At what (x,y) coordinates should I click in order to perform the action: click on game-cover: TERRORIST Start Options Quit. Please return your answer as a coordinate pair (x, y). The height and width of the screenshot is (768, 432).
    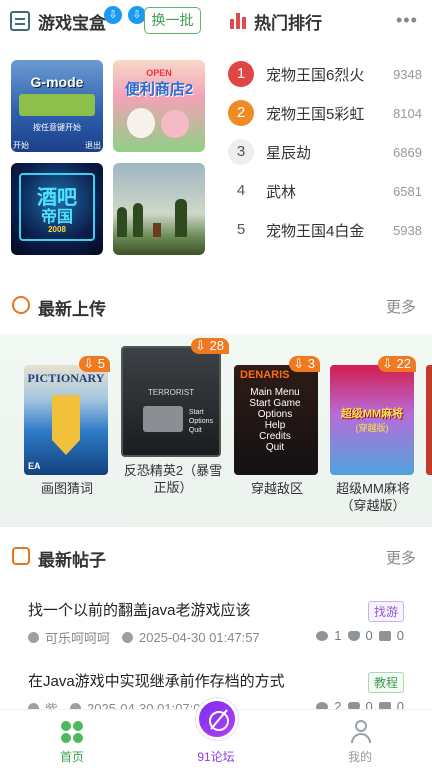
    Looking at the image, I should click on (171, 401).